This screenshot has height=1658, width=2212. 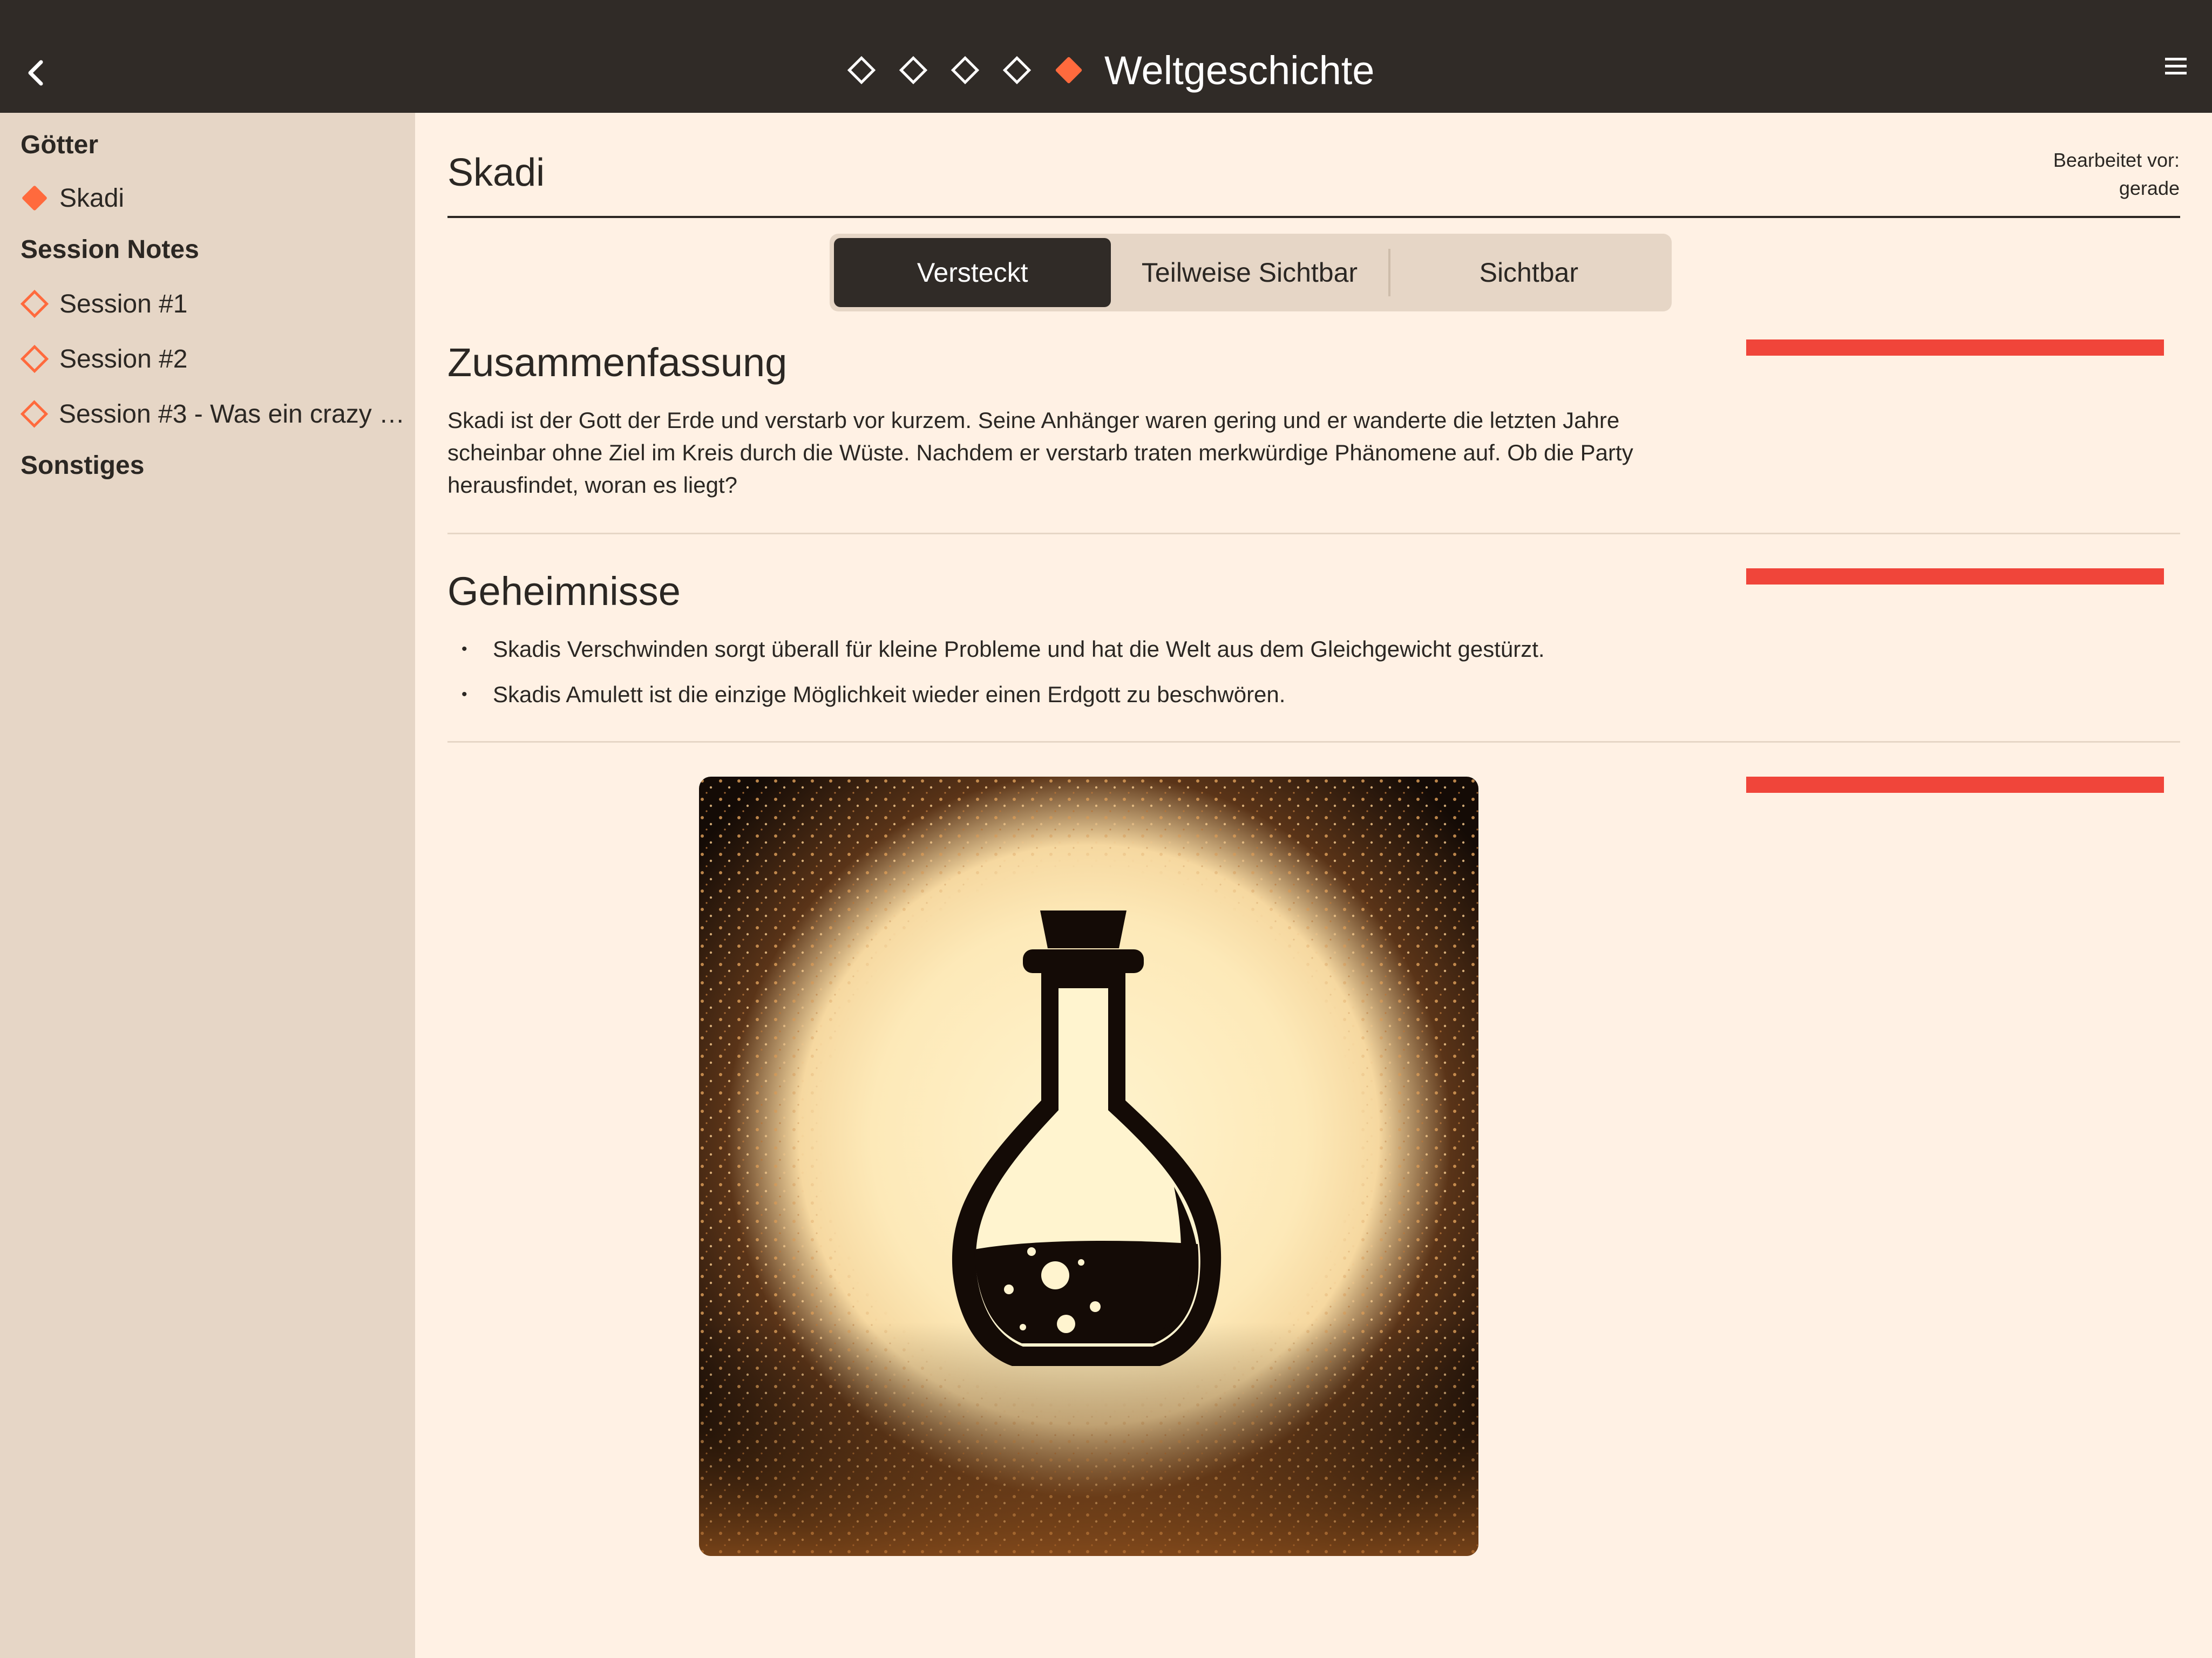 I want to click on entry-title: Skadi, so click(x=496, y=173).